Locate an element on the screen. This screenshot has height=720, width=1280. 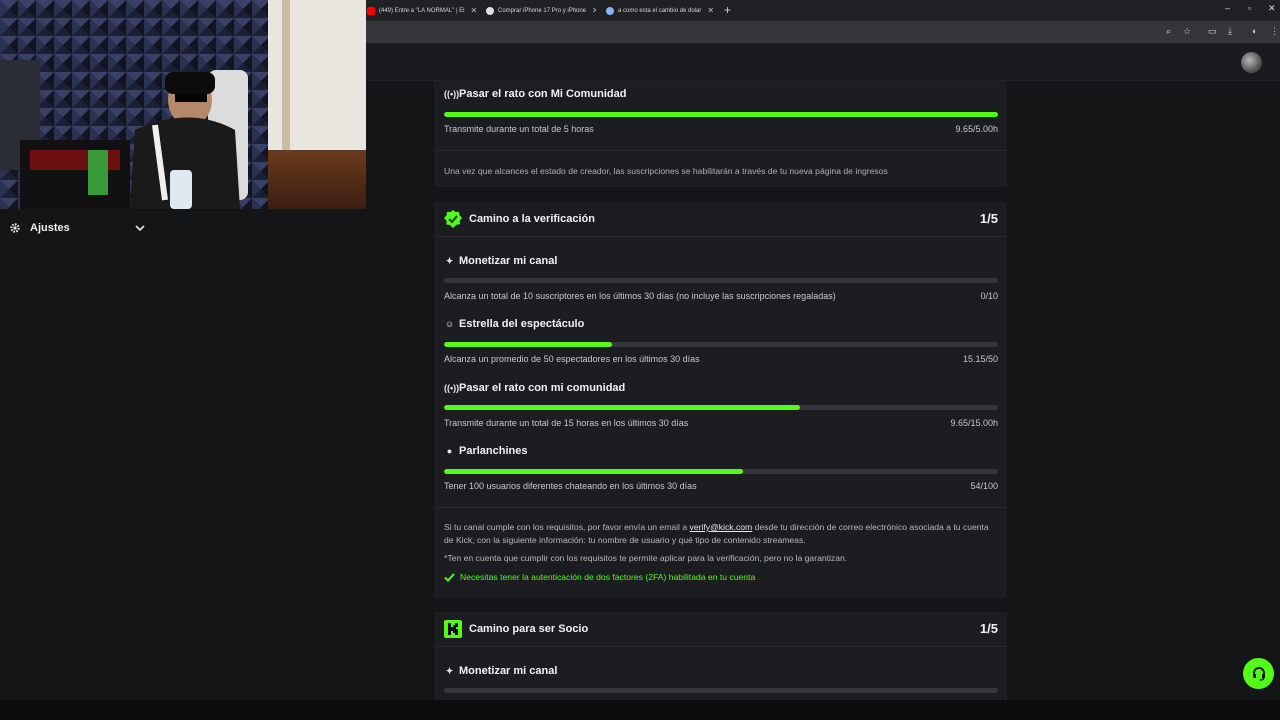
verified-badge-icon is located at coordinates (453, 219).